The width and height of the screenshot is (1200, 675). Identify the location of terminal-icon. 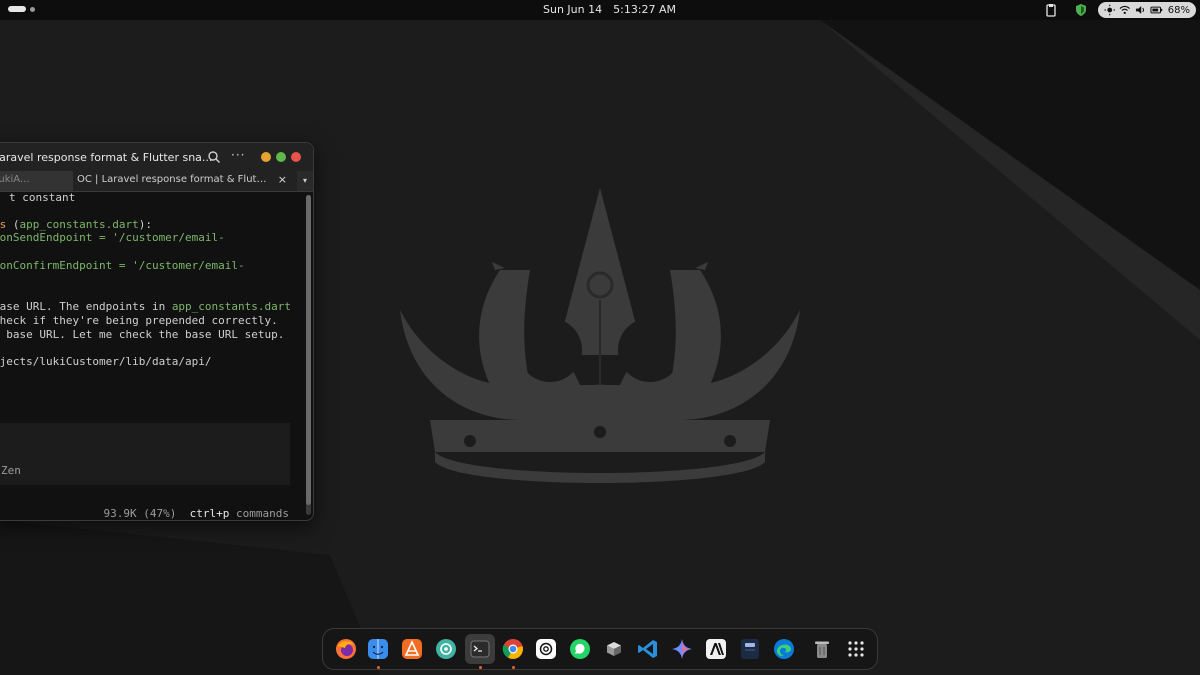
(480, 649).